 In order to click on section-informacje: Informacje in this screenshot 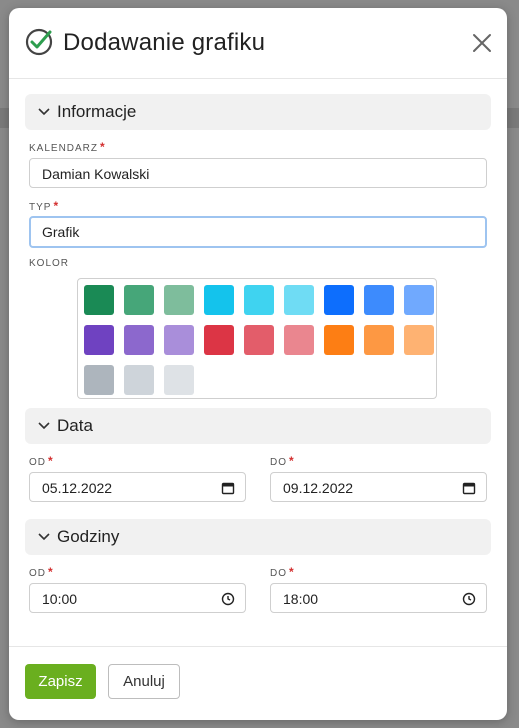, I will do `click(258, 112)`.